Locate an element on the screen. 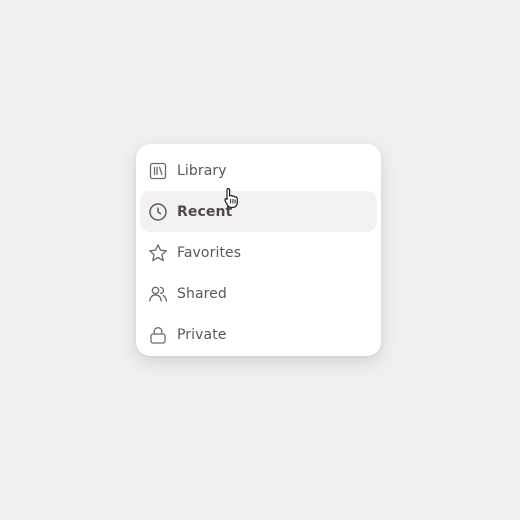  menu-item-library: Library is located at coordinates (258, 170).